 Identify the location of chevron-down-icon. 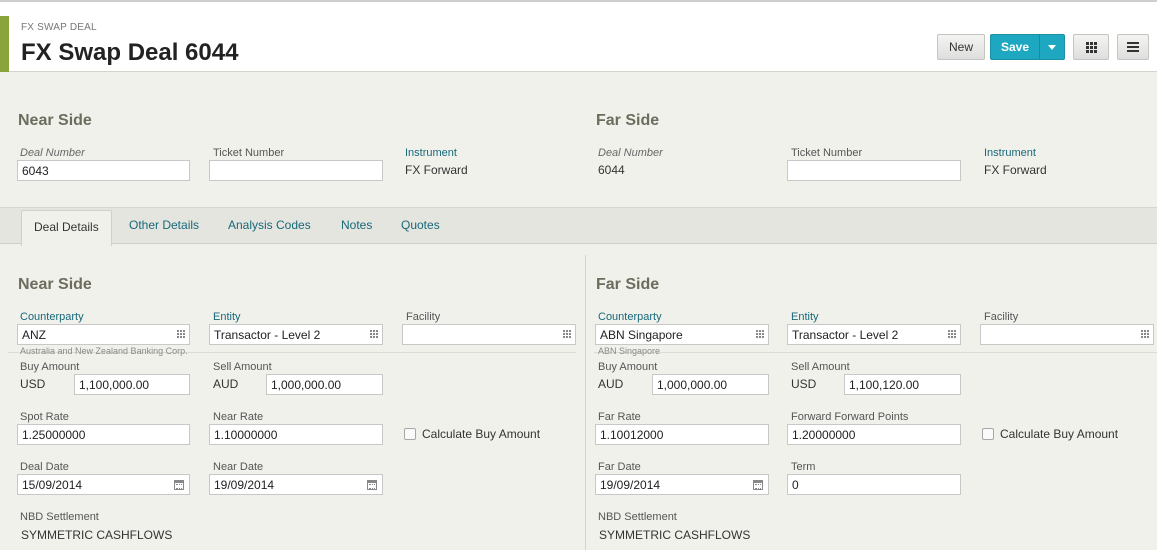
(1052, 47).